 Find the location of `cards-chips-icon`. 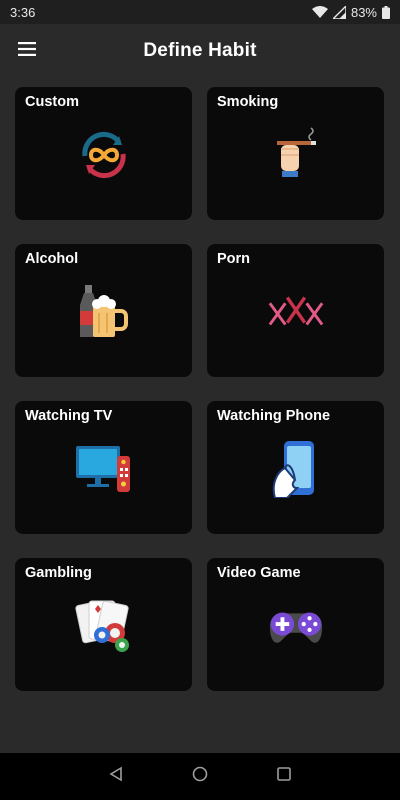

cards-chips-icon is located at coordinates (104, 626).